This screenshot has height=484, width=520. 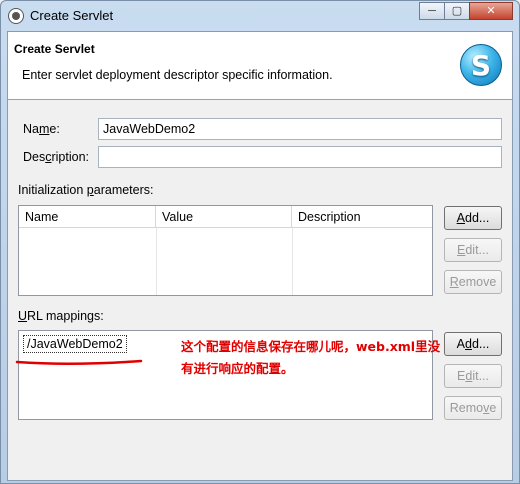 I want to click on description-label-text-end: ription:, so click(x=70, y=157).